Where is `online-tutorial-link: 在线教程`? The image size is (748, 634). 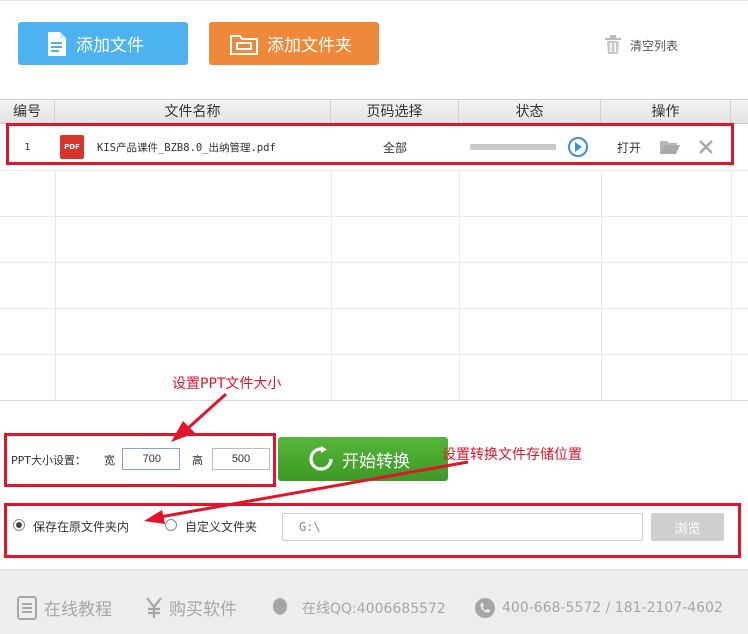 online-tutorial-link: 在线教程 is located at coordinates (64, 607).